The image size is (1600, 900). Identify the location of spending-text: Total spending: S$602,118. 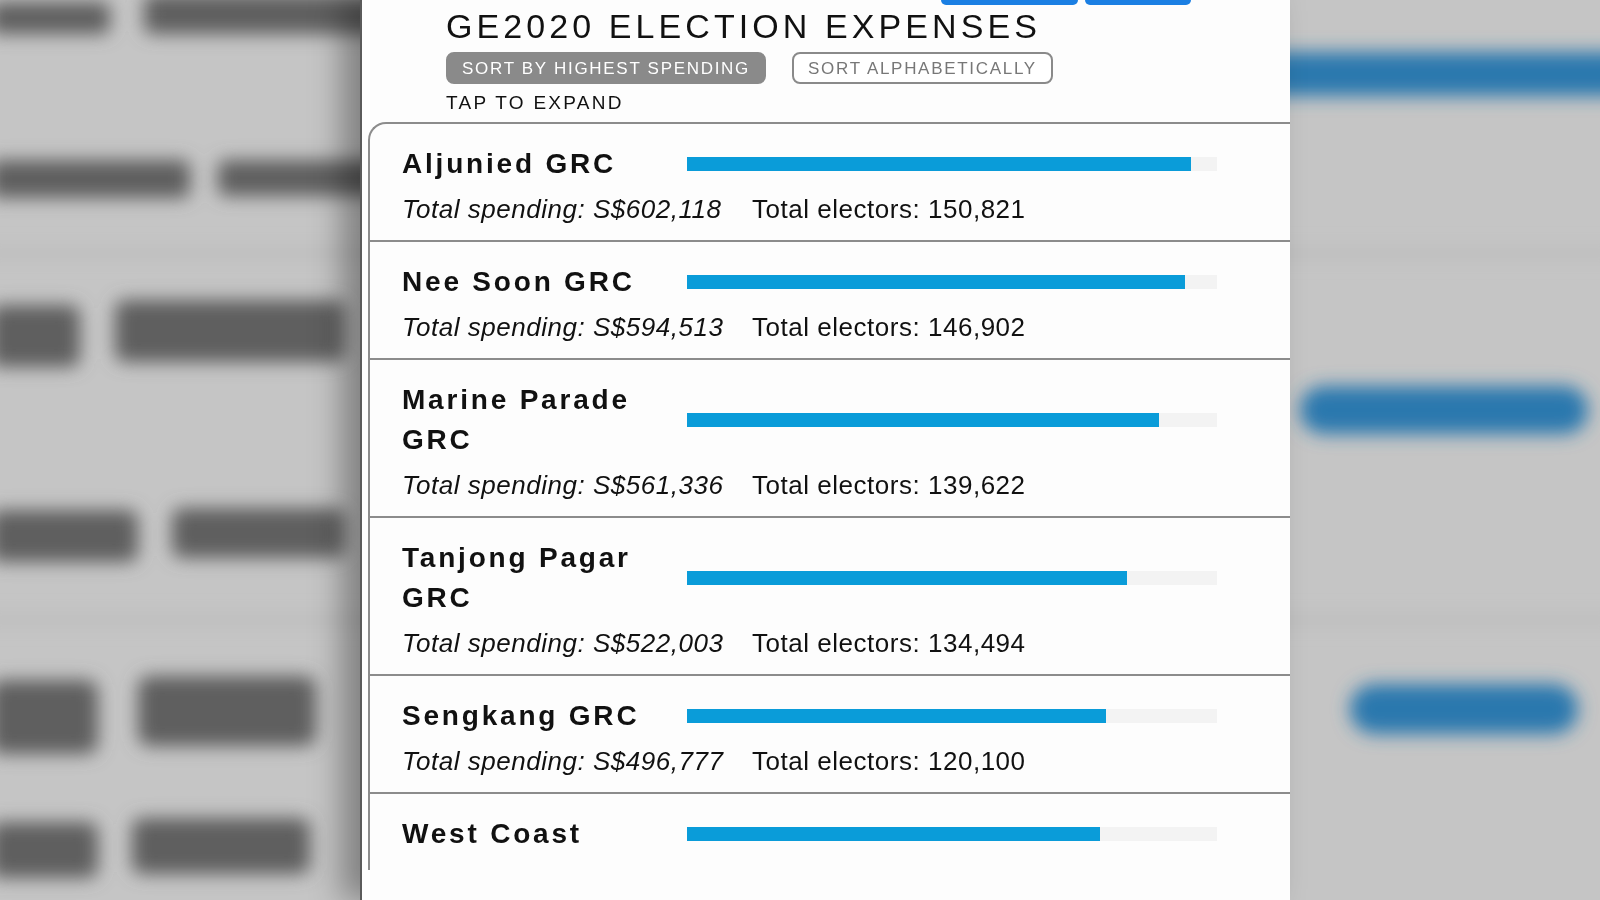
(562, 209).